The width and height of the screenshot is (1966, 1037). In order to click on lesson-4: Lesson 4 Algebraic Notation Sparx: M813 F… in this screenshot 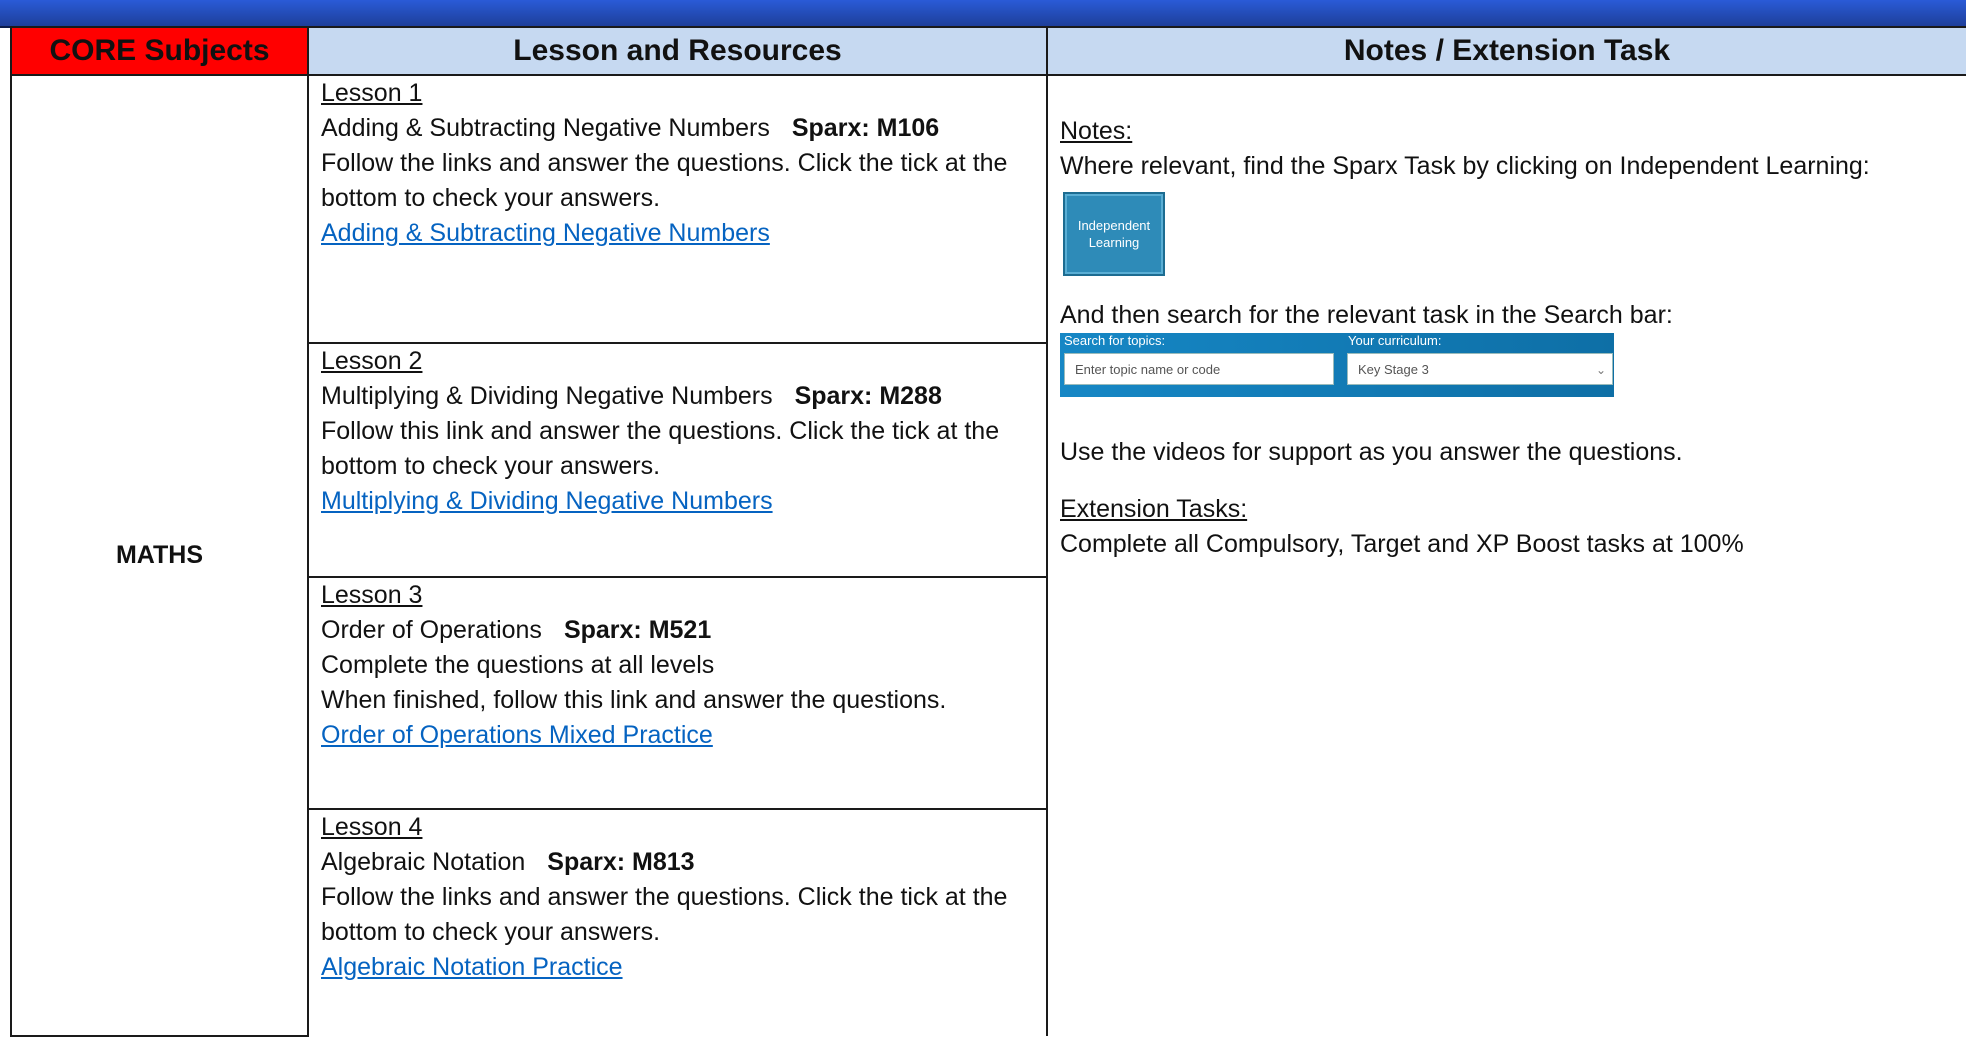, I will do `click(677, 923)`.